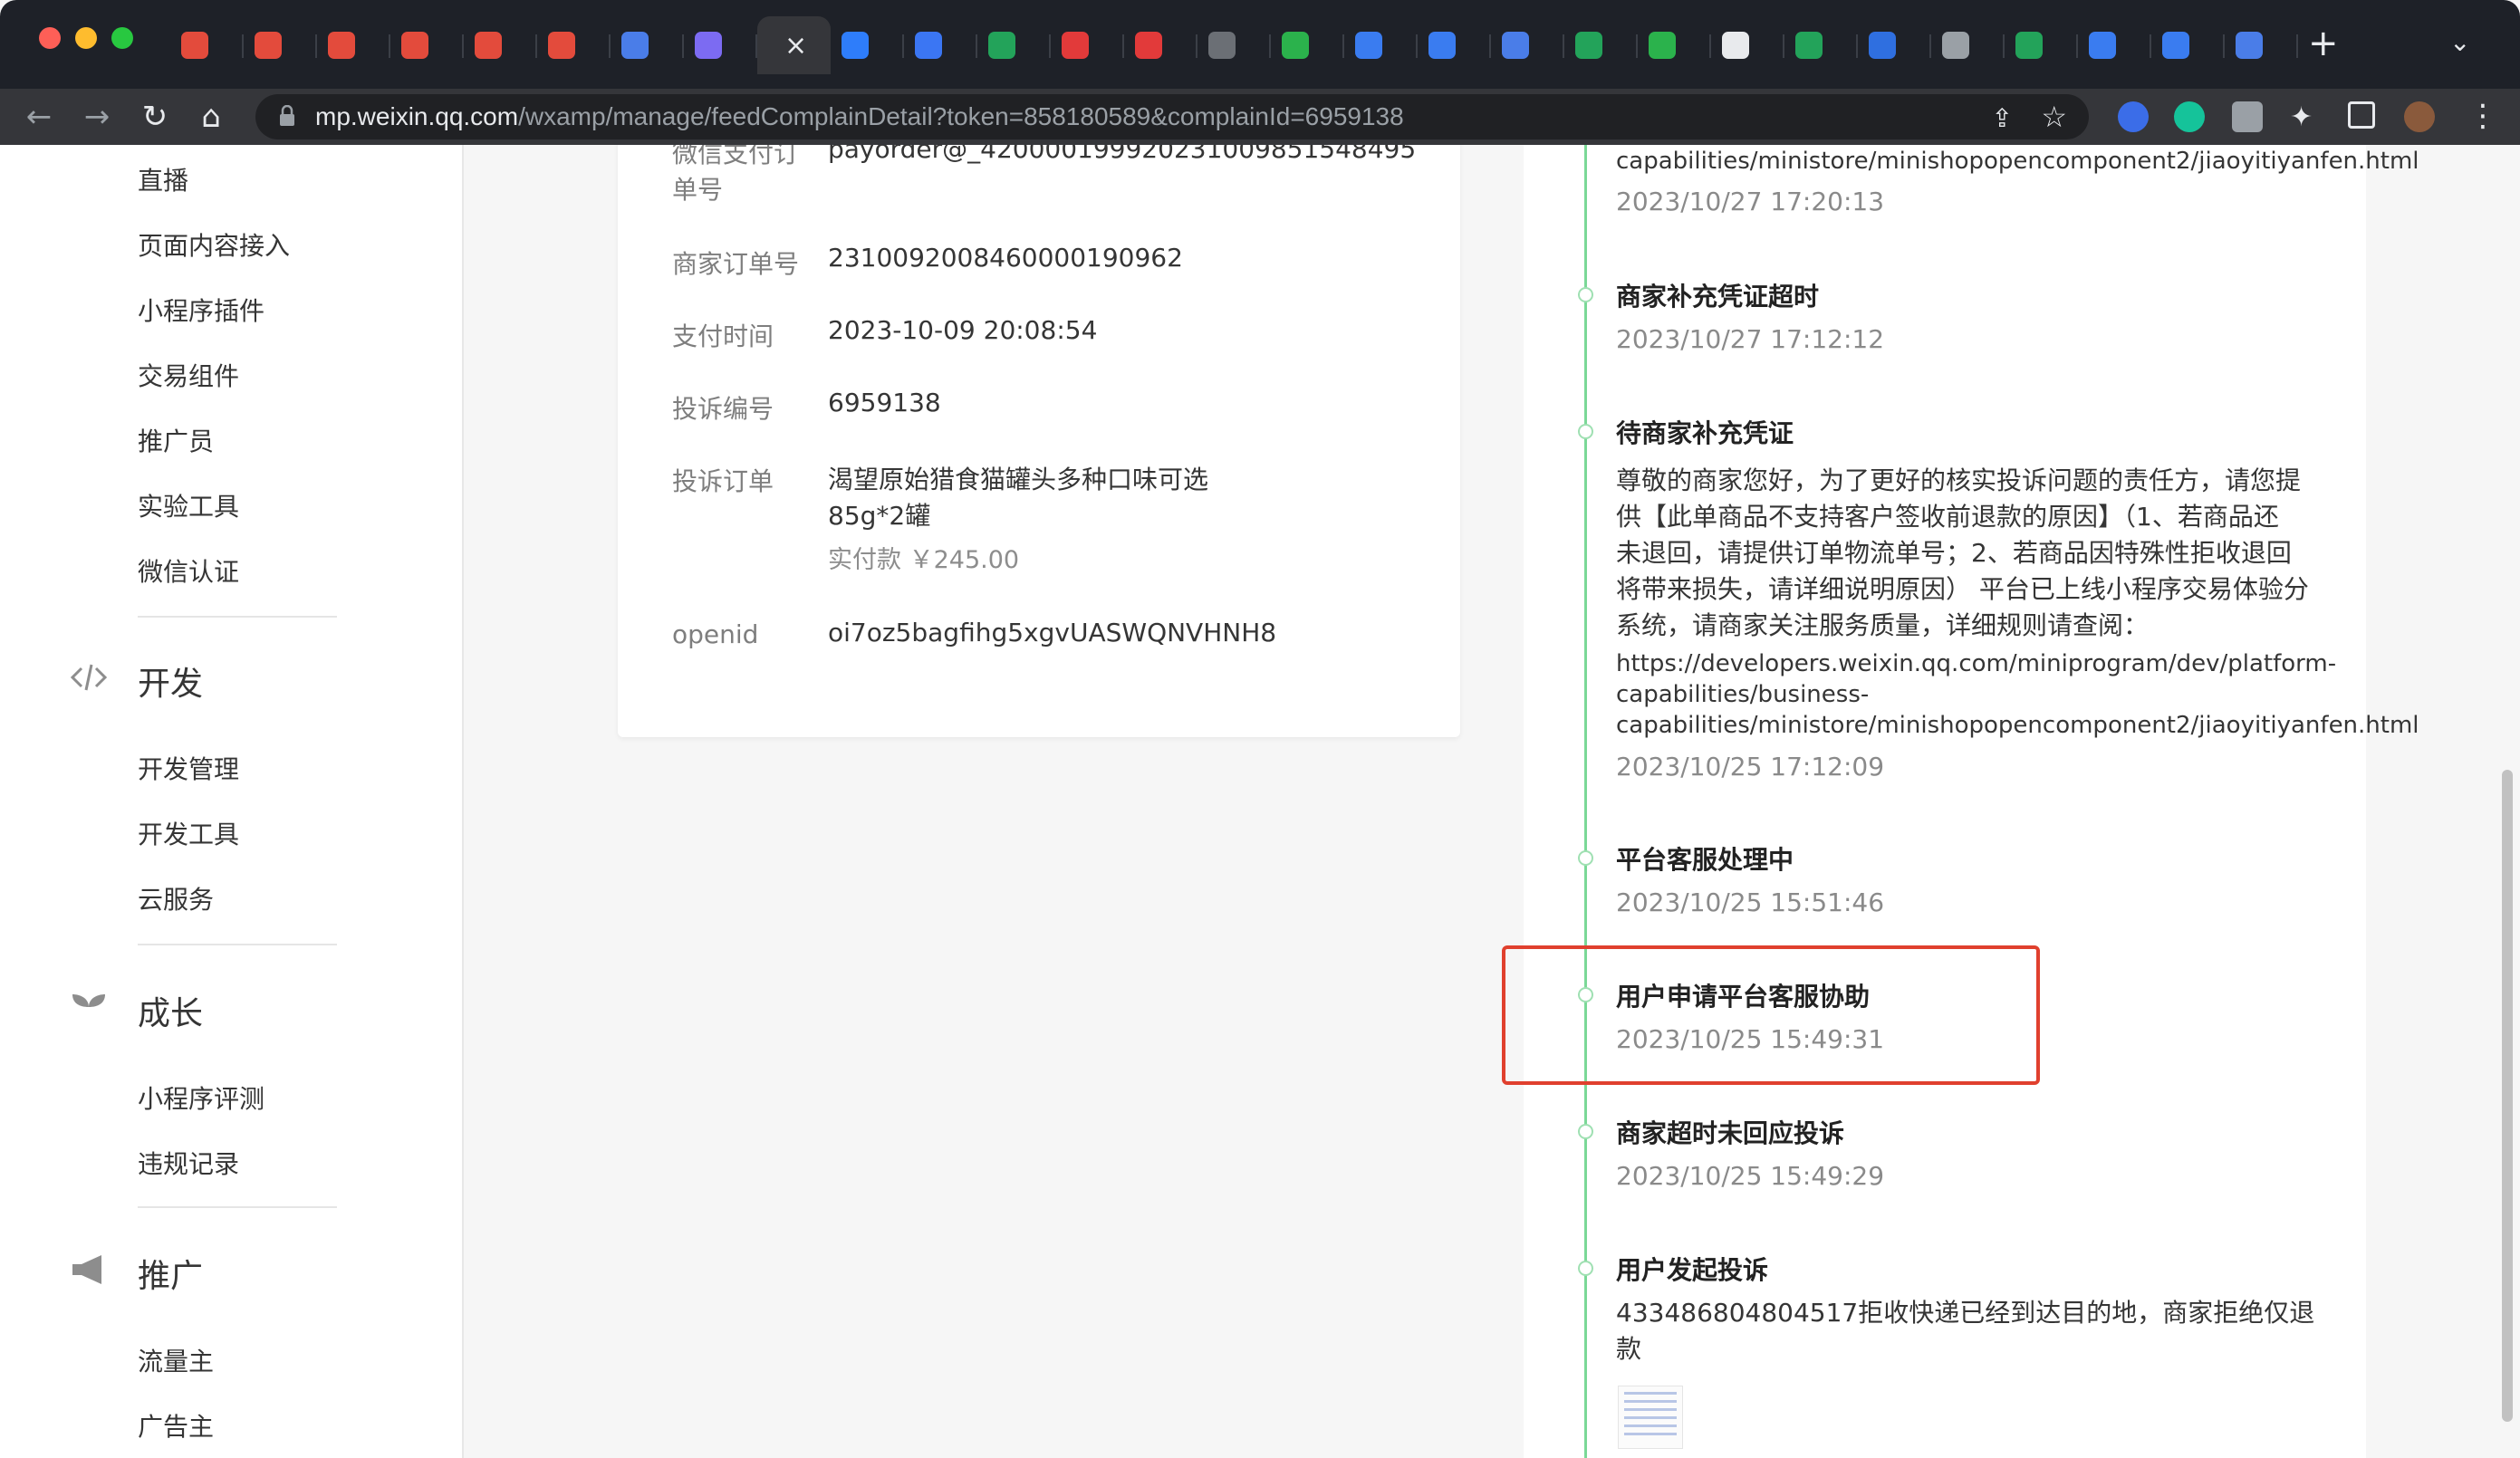 This screenshot has width=2520, height=1458. I want to click on sidebar-item-cloud: 云服务, so click(176, 898).